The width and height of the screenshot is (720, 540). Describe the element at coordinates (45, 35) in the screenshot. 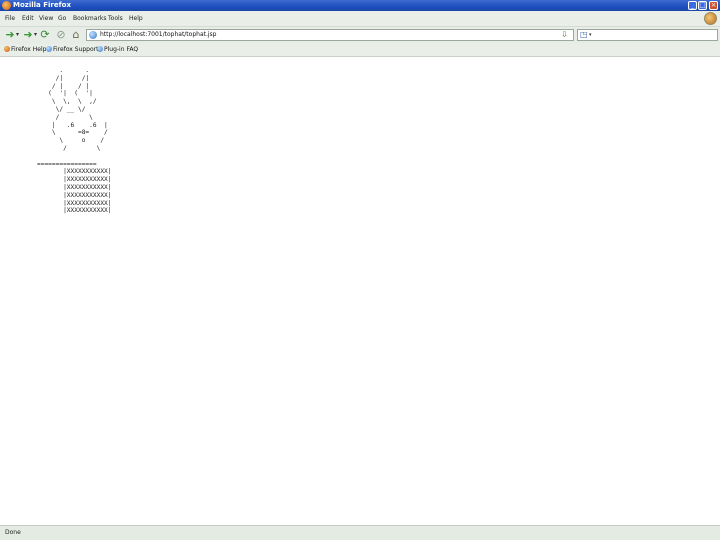

I see `reload-icon: ⟳` at that location.